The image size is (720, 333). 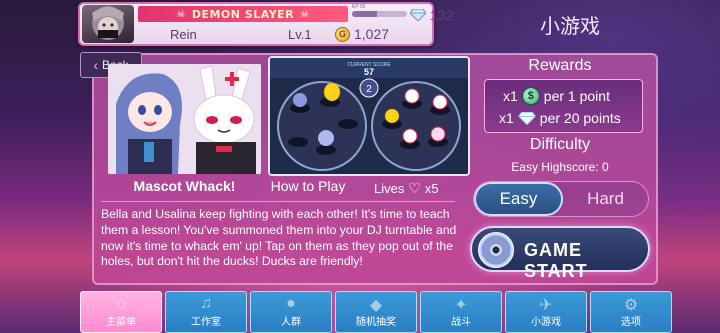 What do you see at coordinates (372, 34) in the screenshot?
I see `gold-count: 1,027` at bounding box center [372, 34].